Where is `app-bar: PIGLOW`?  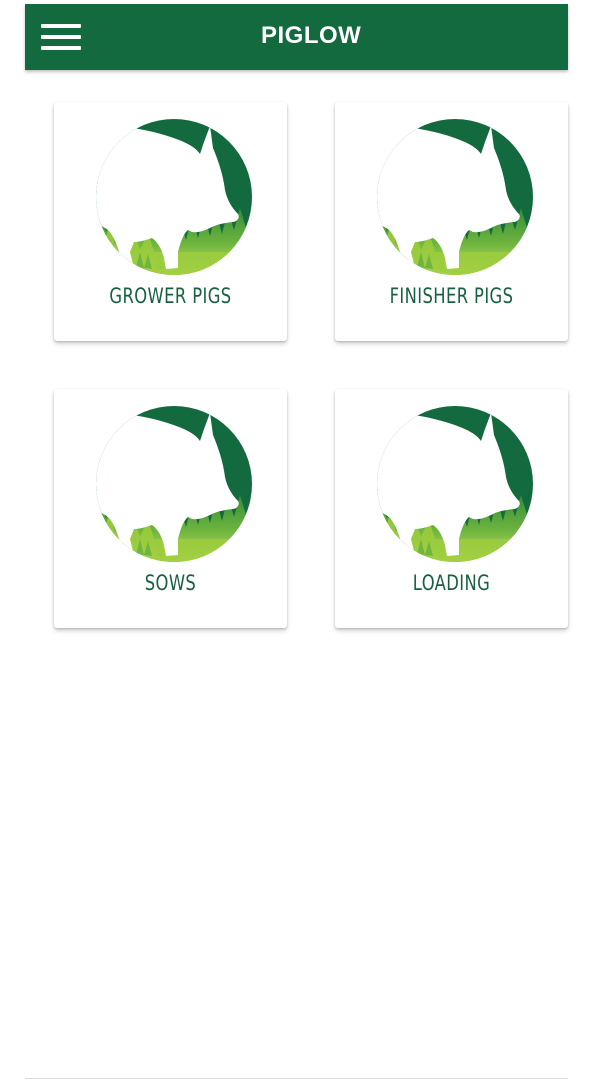
app-bar: PIGLOW is located at coordinates (296, 37).